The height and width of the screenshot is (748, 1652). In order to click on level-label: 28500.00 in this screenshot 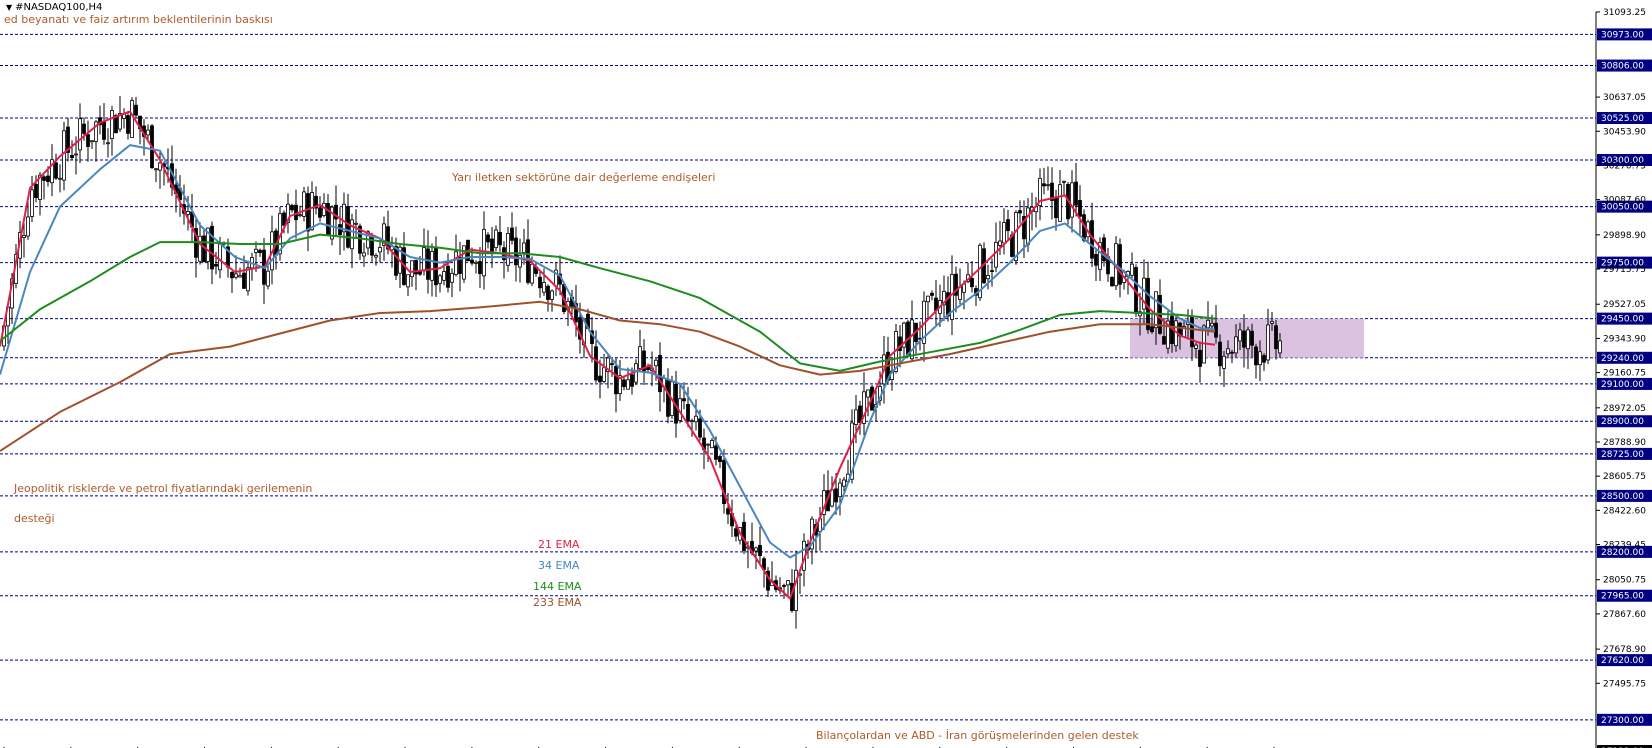, I will do `click(1622, 497)`.